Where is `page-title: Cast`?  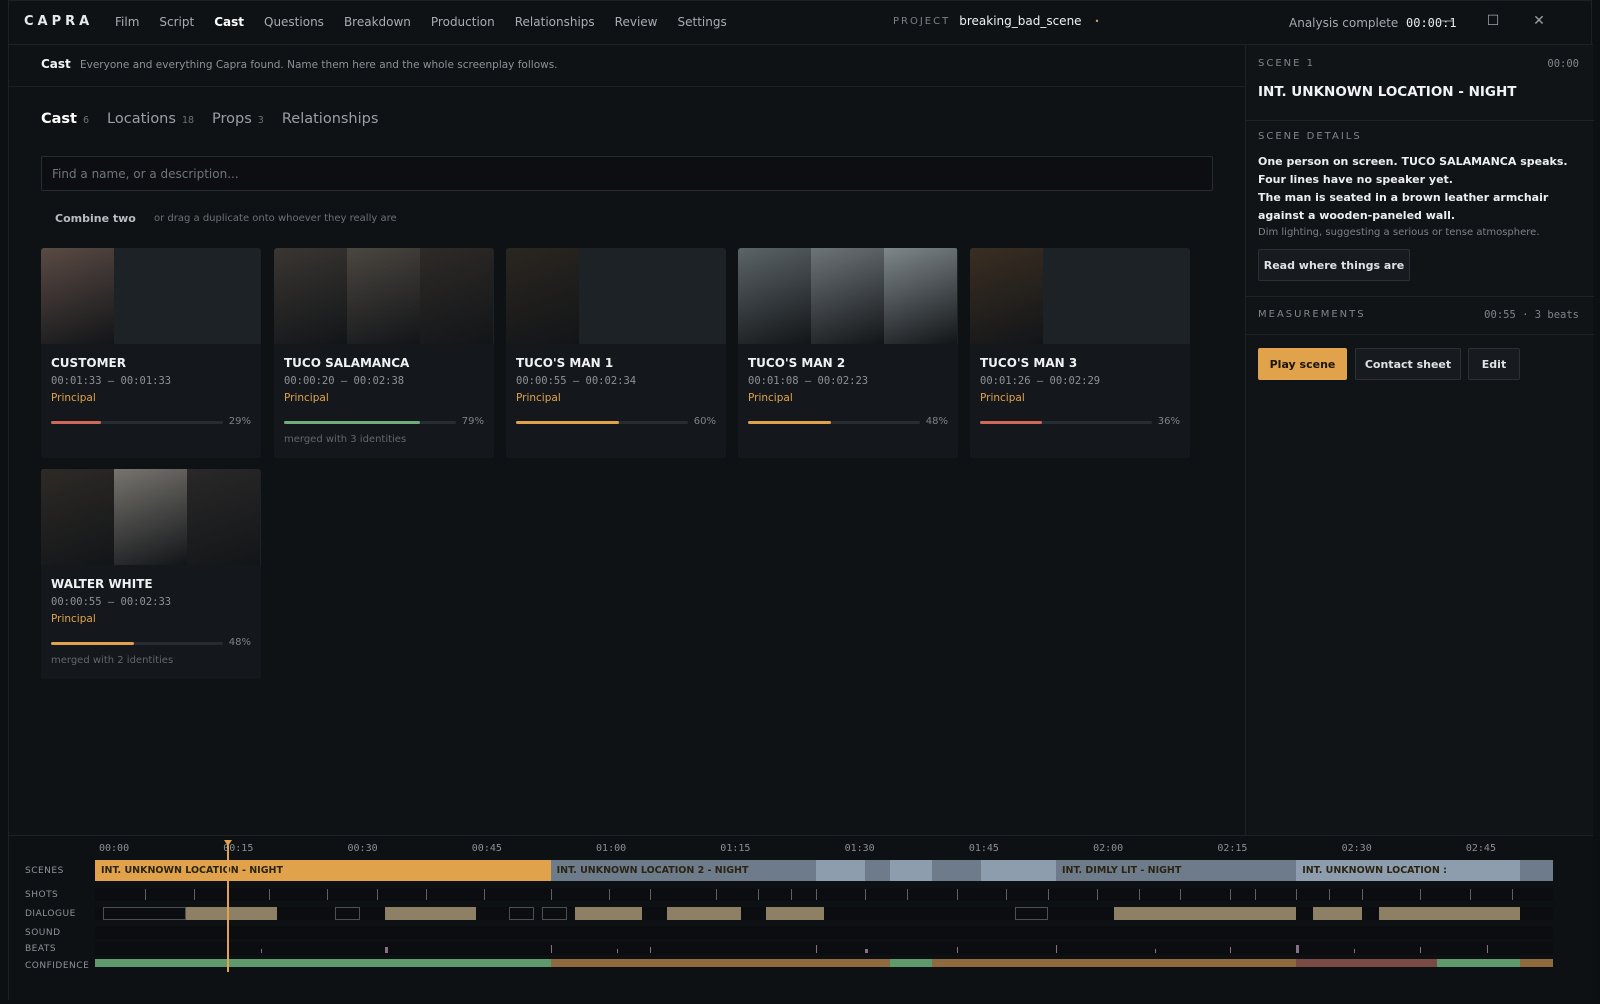 page-title: Cast is located at coordinates (56, 64).